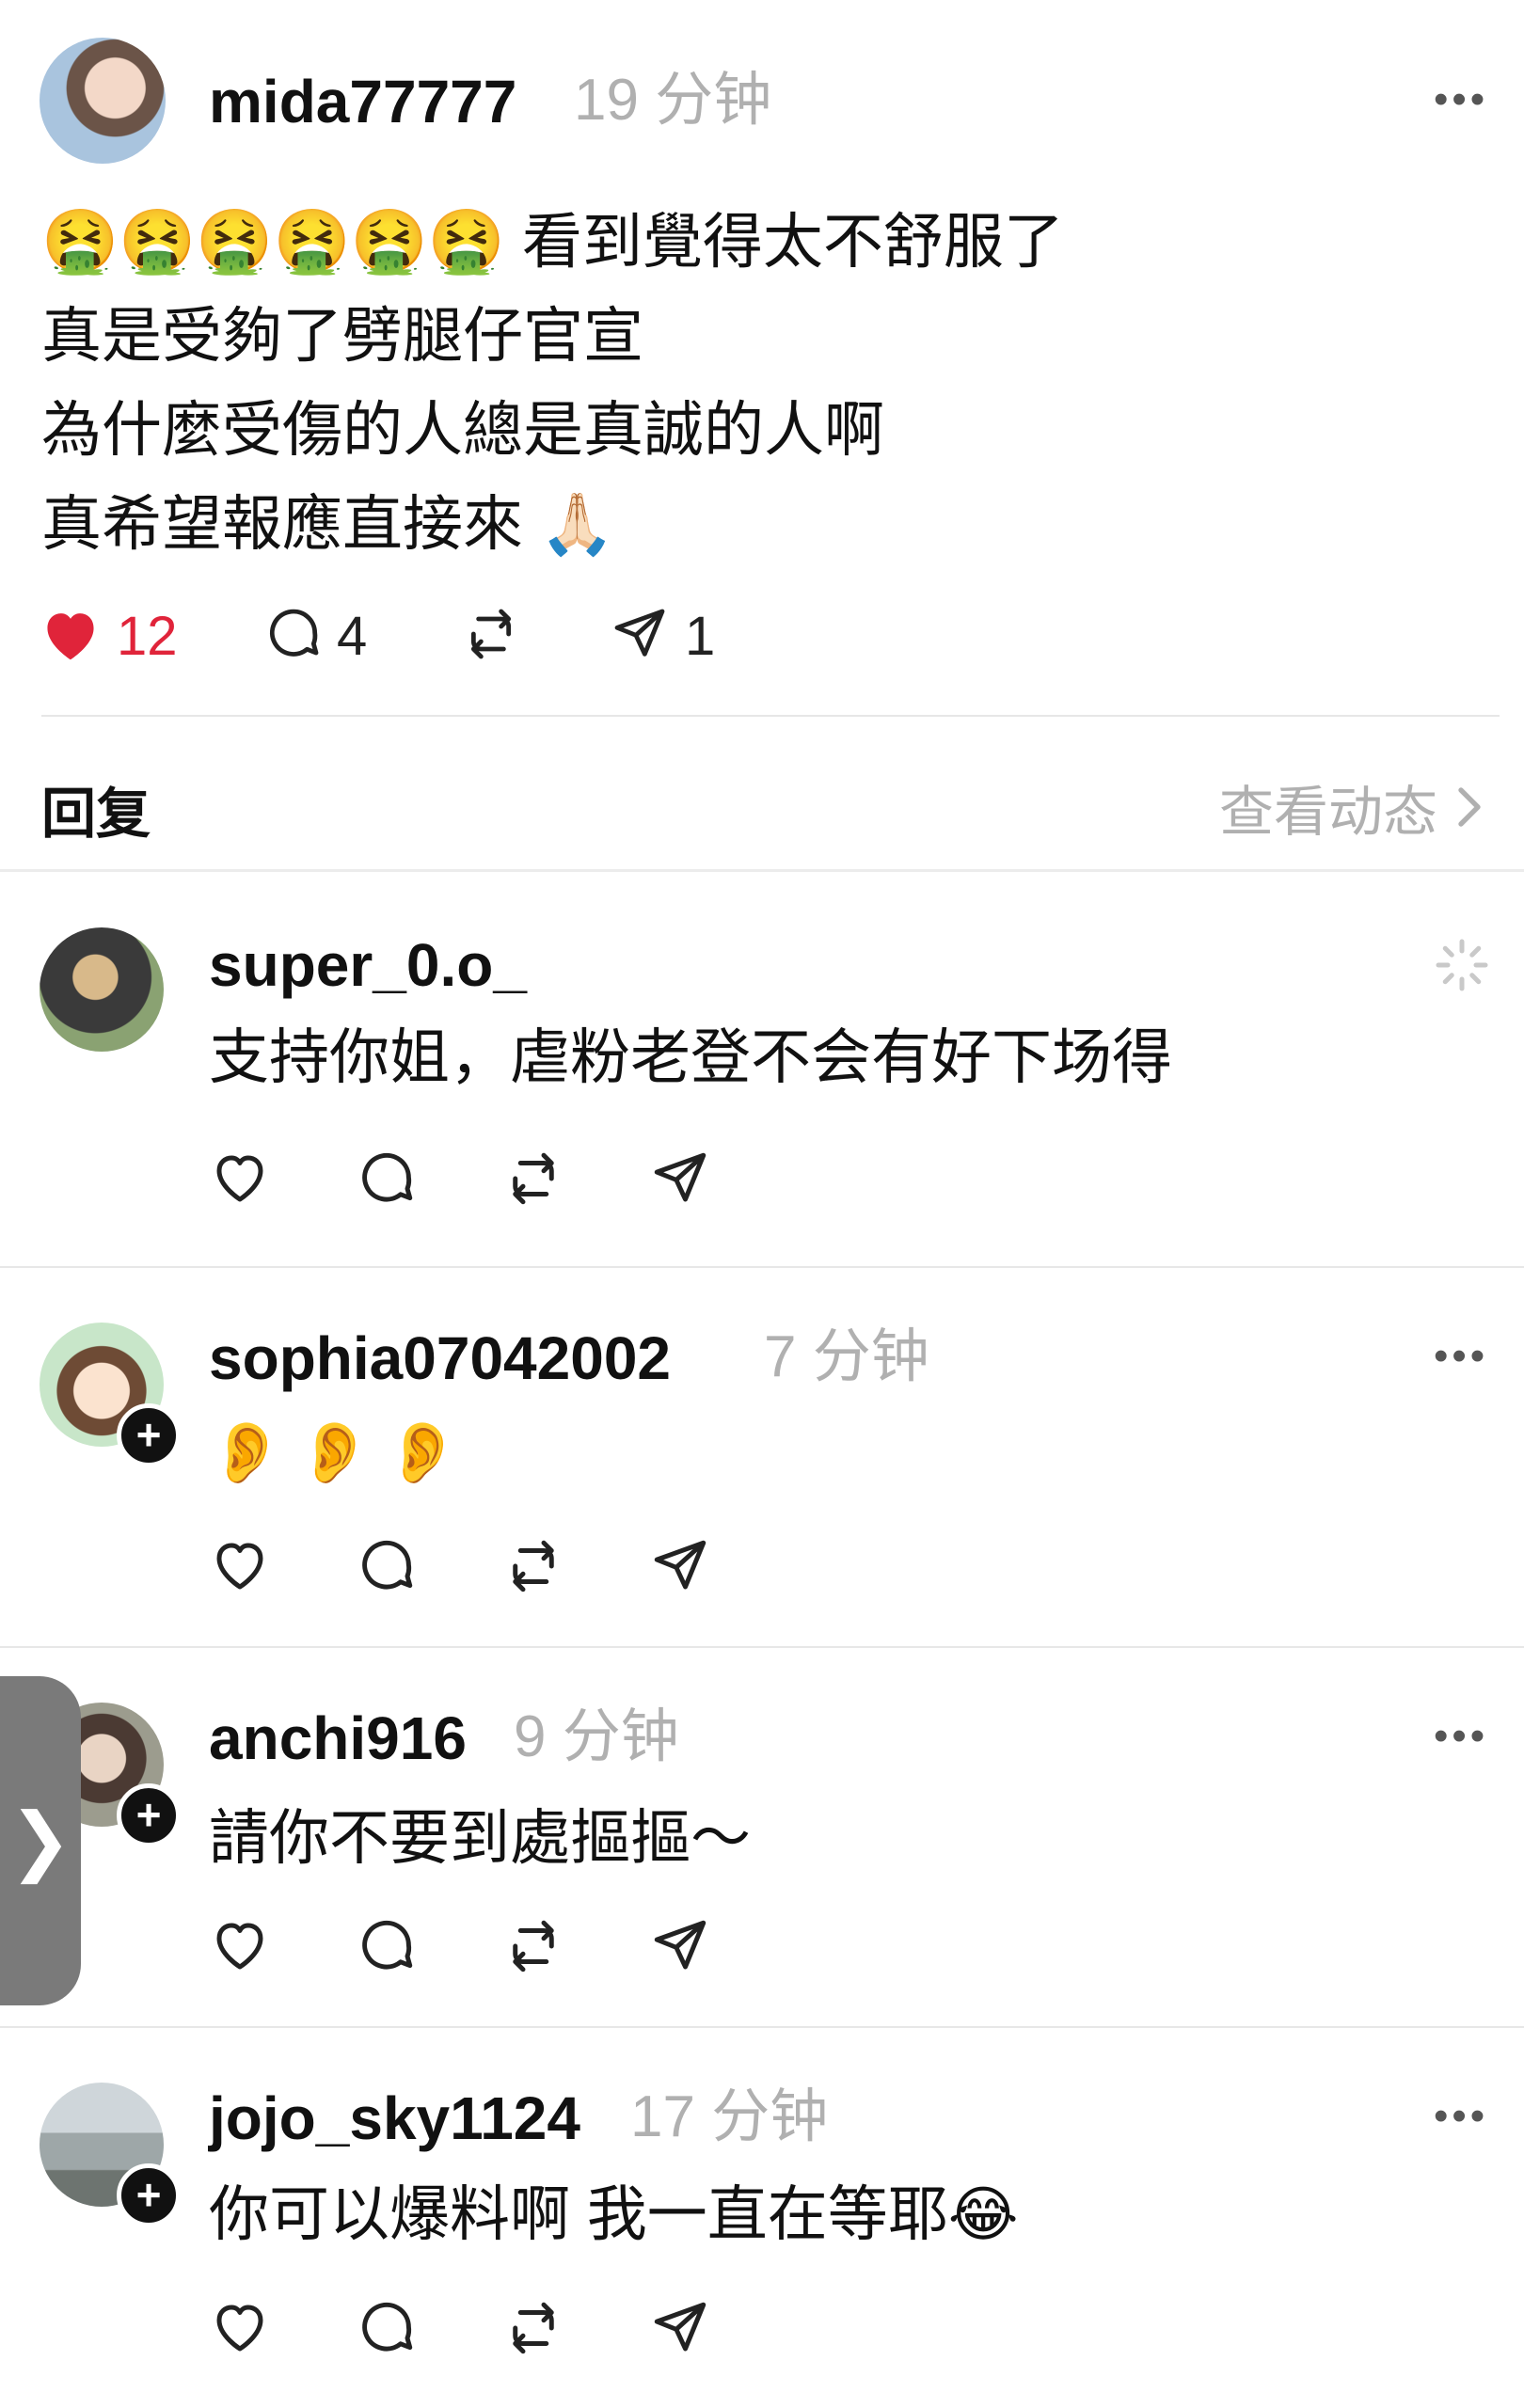 The width and height of the screenshot is (1524, 2408). I want to click on post-emoji-row: 🤮🤮🤮🤮🤮🤮, so click(273, 241).